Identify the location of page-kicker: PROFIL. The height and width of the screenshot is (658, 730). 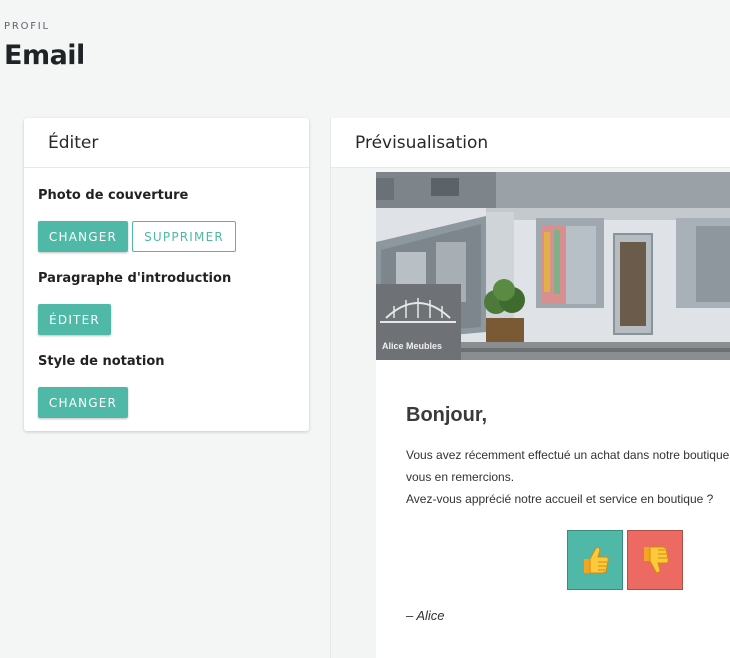
(27, 26).